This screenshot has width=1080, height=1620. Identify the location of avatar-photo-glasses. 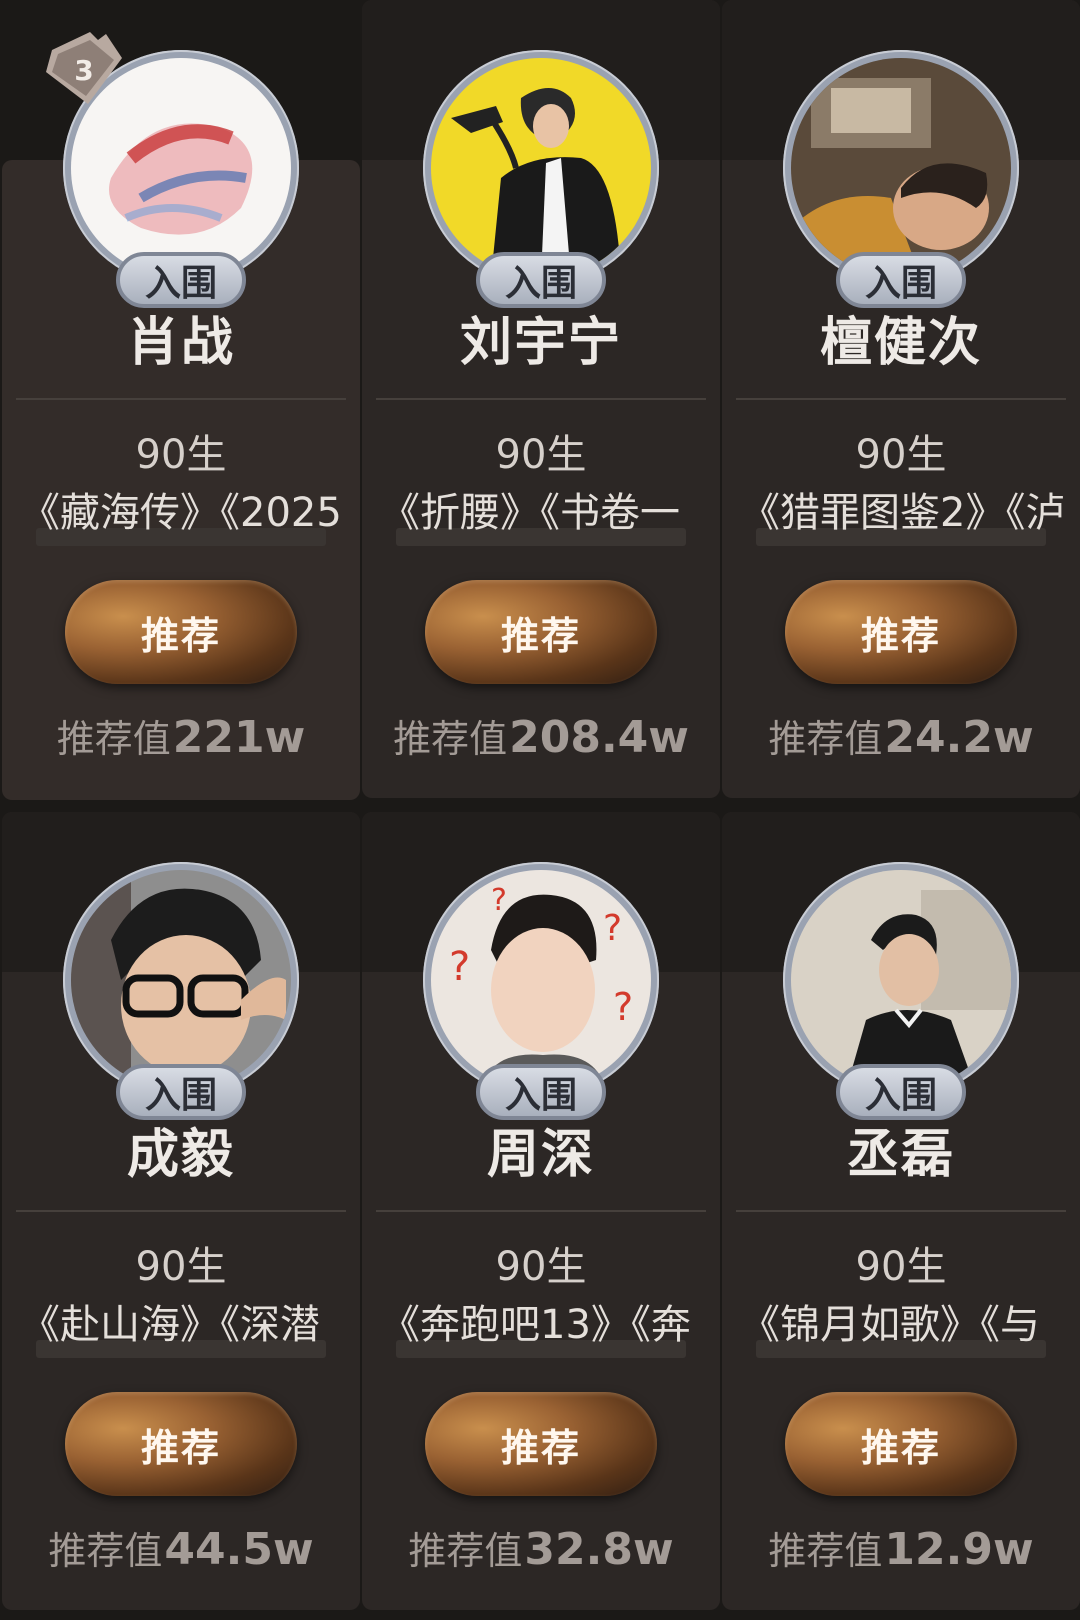
(181, 980).